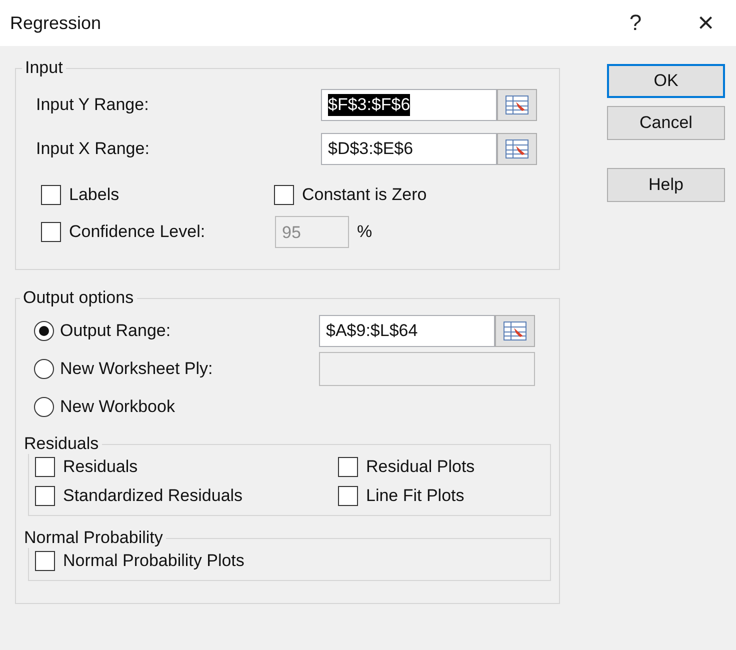 The width and height of the screenshot is (736, 650). What do you see at coordinates (93, 105) in the screenshot?
I see `field-label: Input Y Range:` at bounding box center [93, 105].